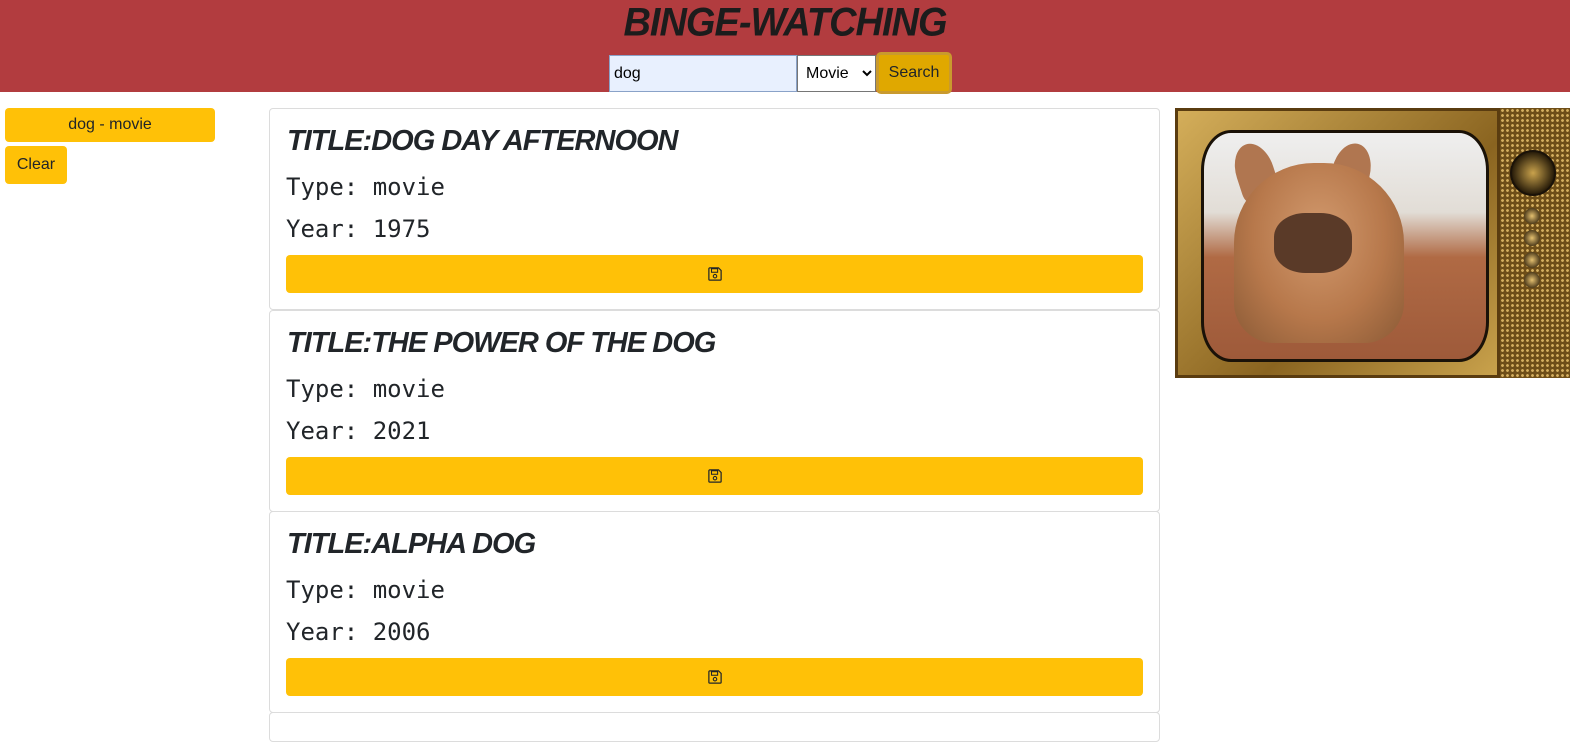  I want to click on tv-image, so click(1372, 243).